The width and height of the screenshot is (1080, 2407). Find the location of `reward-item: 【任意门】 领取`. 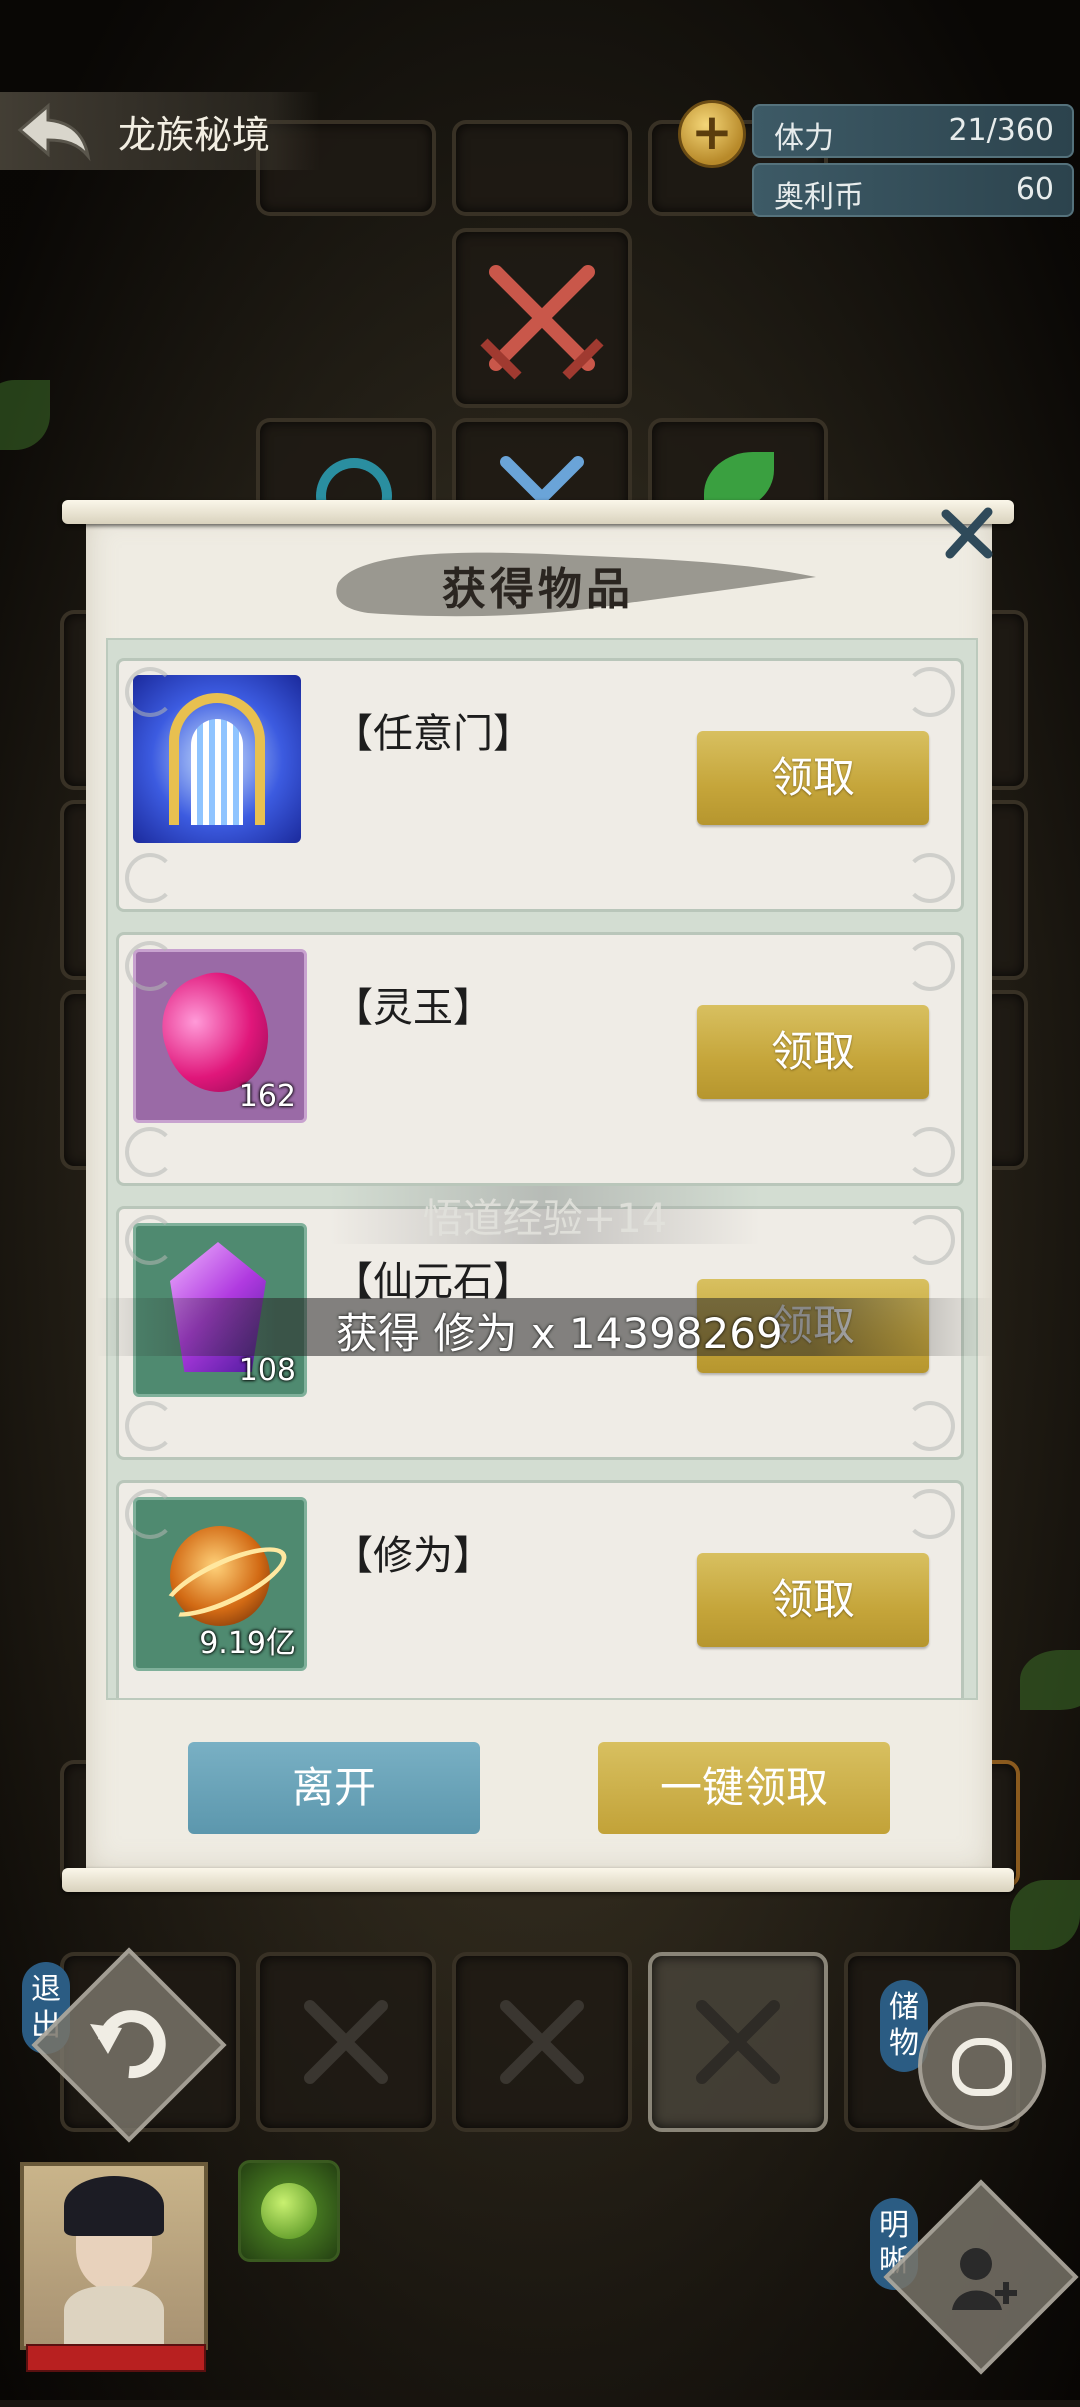

reward-item: 【任意门】 领取 is located at coordinates (540, 785).